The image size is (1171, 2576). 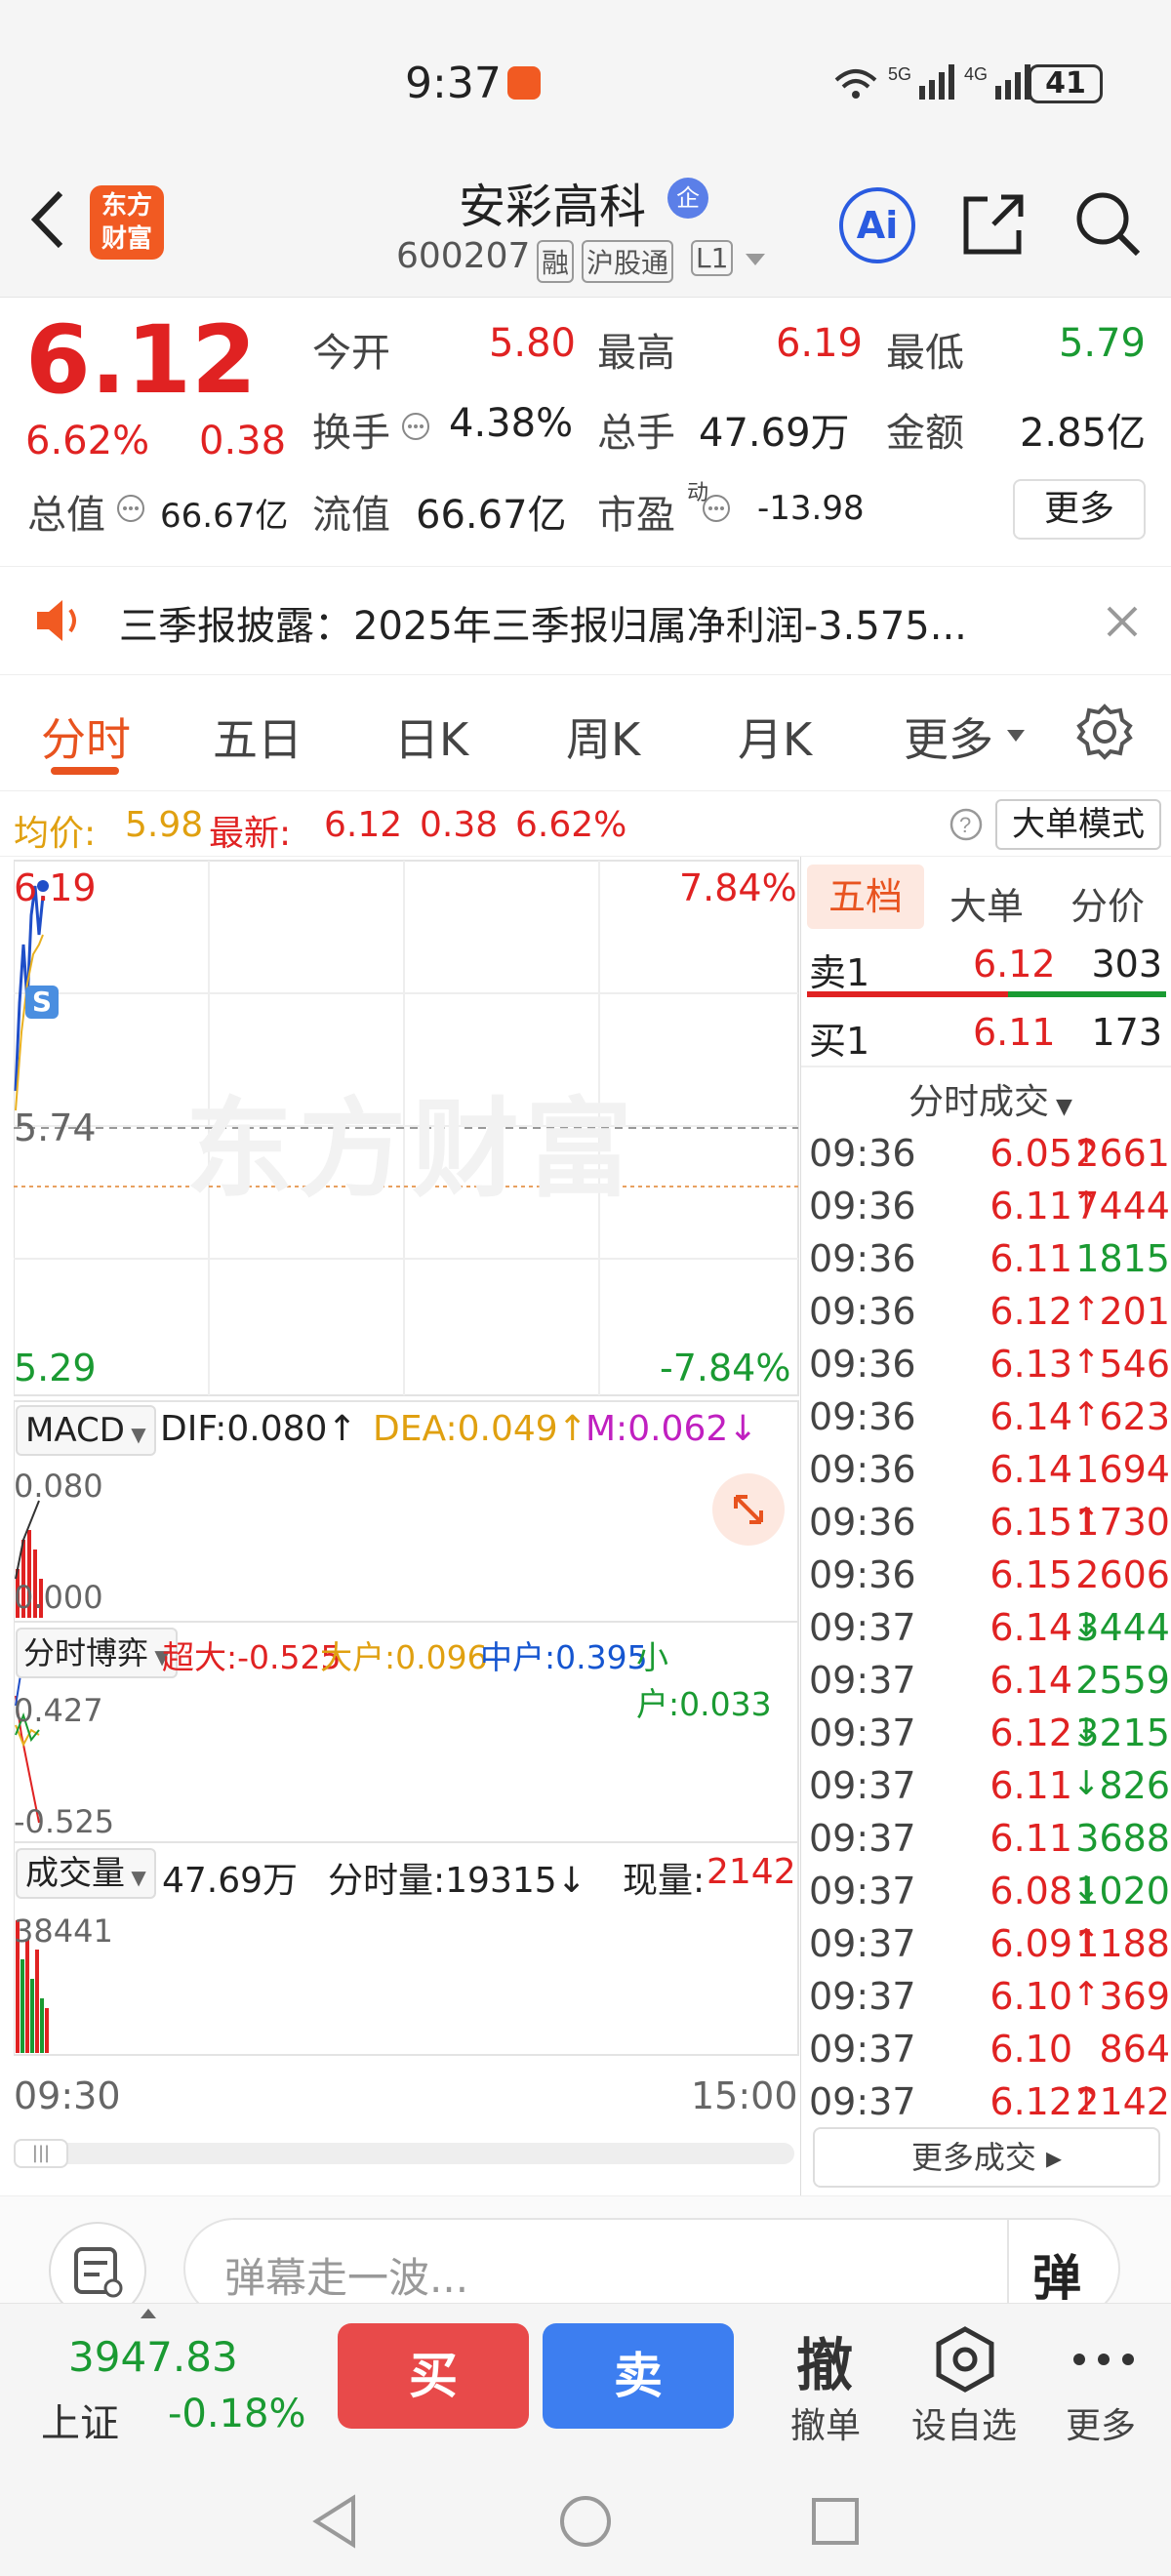 What do you see at coordinates (1104, 2359) in the screenshot?
I see `more-dots-icon` at bounding box center [1104, 2359].